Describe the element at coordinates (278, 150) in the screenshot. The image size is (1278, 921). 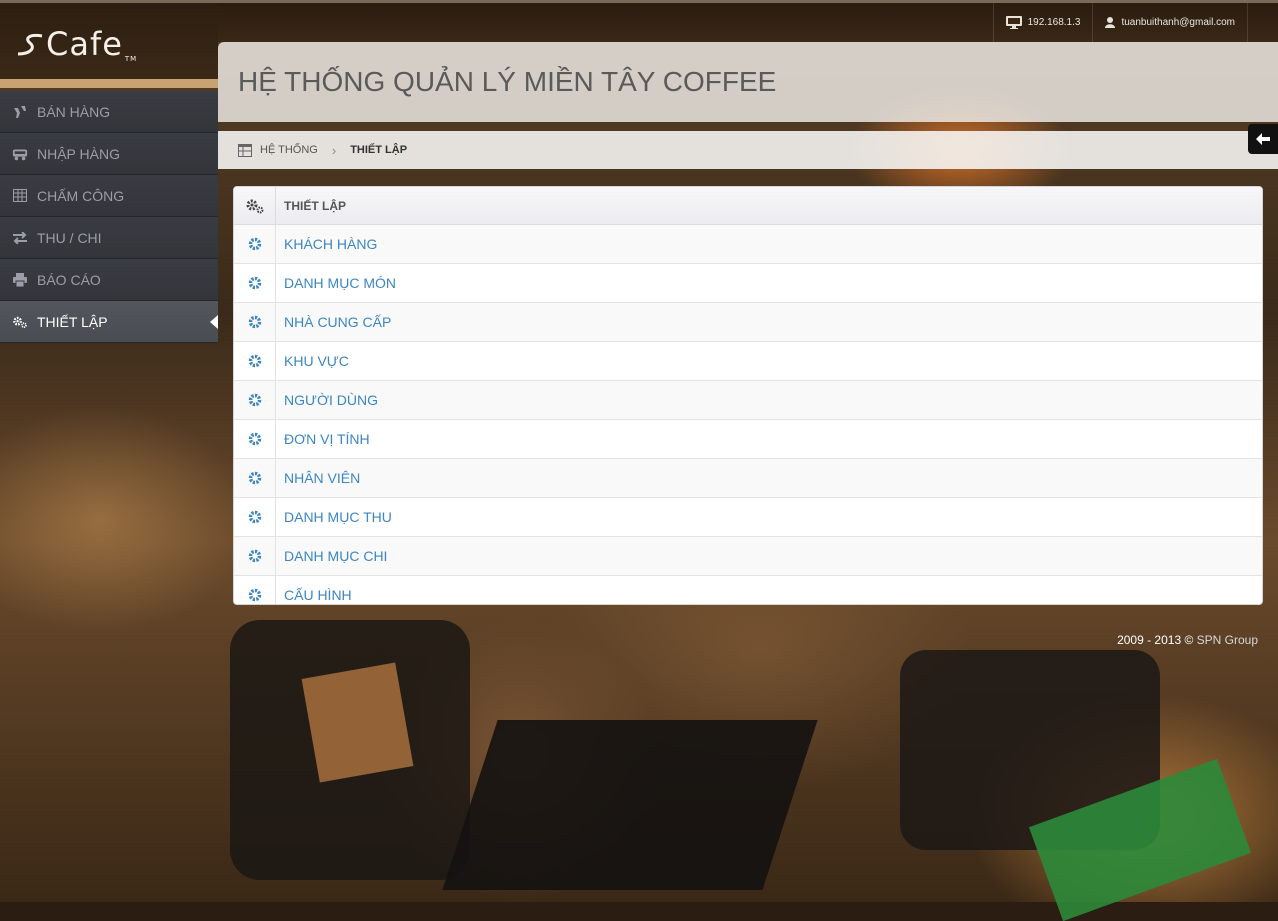
I see `breadcrumb-home: HỆ THỐNG` at that location.